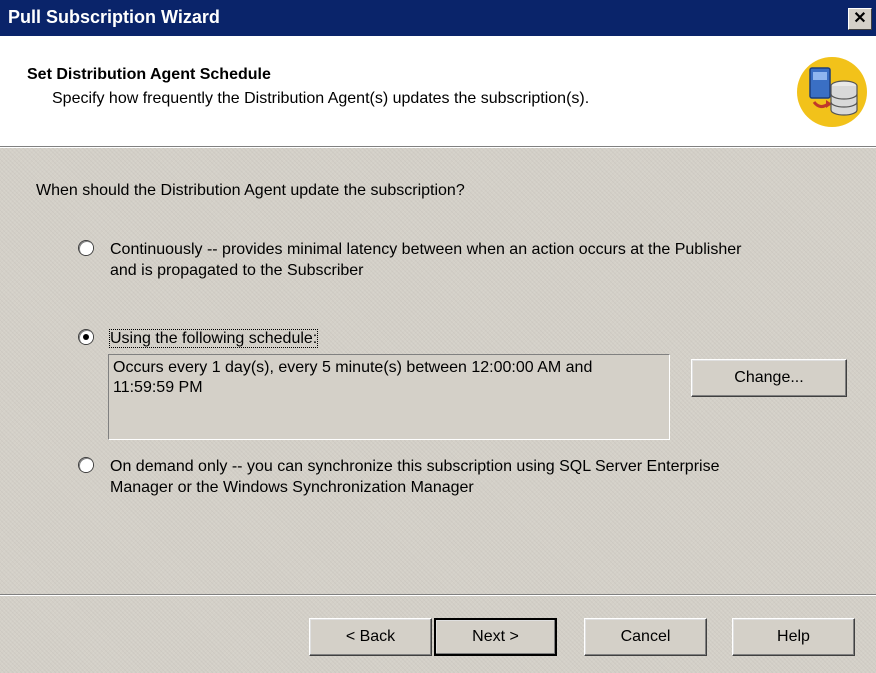 The image size is (876, 673). I want to click on title-bar: Pull Subscription Wizard ✕, so click(438, 18).